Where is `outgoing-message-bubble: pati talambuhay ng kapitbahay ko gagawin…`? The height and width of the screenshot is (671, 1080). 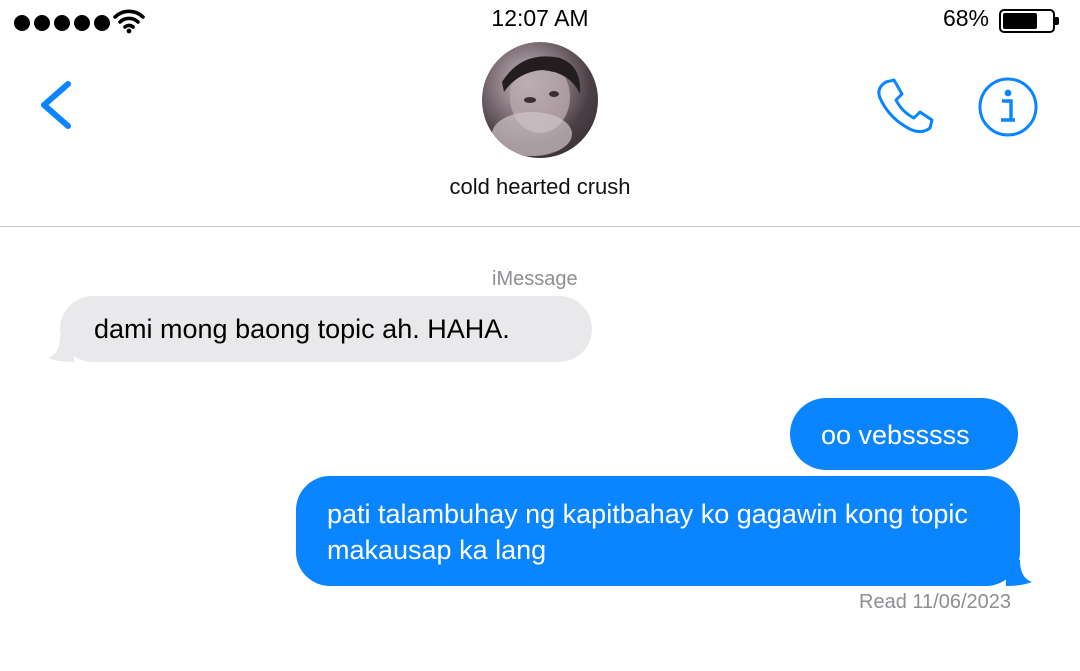
outgoing-message-bubble: pati talambuhay ng kapitbahay ko gagawin… is located at coordinates (664, 531).